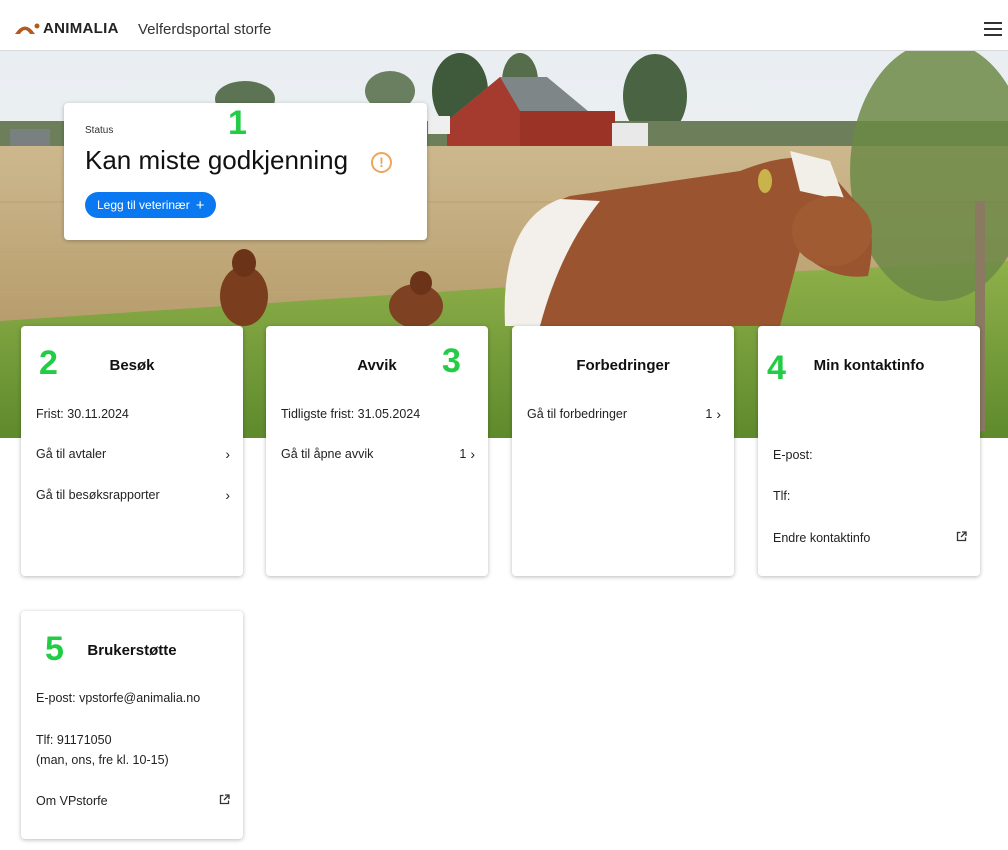  Describe the element at coordinates (143, 205) in the screenshot. I see `add-veterinarian-label: Legg til veterinær` at that location.